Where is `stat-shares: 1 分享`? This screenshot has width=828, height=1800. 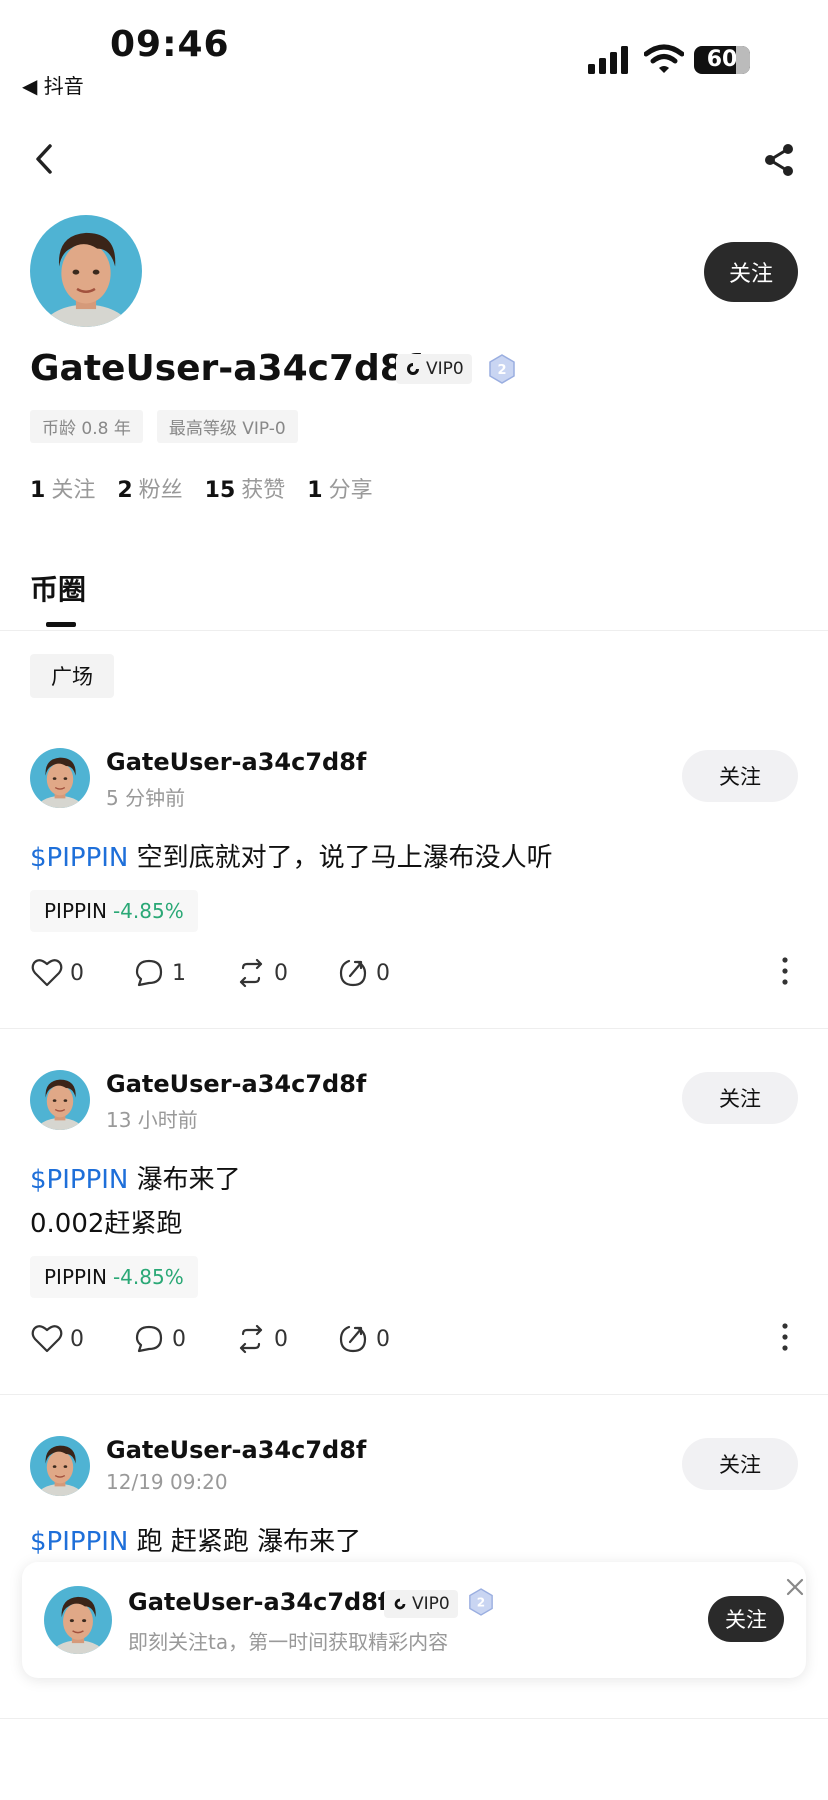
stat-shares: 1 分享 is located at coordinates (339, 488).